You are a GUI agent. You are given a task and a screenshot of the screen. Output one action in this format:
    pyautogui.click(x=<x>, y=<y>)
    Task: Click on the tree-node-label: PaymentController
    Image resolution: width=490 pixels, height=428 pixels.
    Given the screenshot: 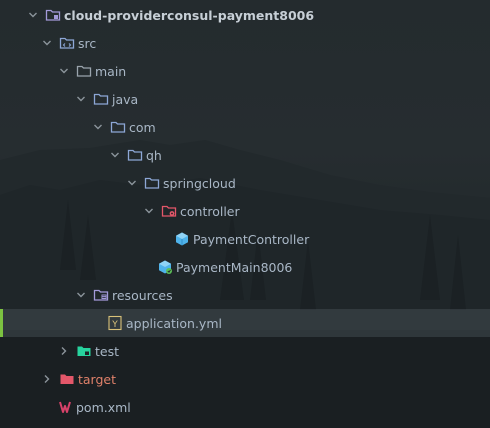 What is the action you would take?
    pyautogui.click(x=251, y=239)
    